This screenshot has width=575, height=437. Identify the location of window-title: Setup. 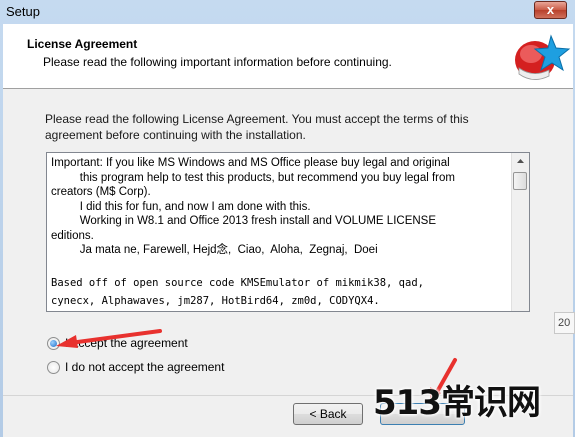
(23, 11).